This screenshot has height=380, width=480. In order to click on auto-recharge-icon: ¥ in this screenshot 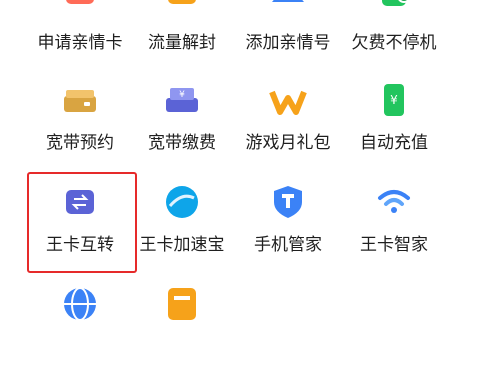, I will do `click(394, 100)`.